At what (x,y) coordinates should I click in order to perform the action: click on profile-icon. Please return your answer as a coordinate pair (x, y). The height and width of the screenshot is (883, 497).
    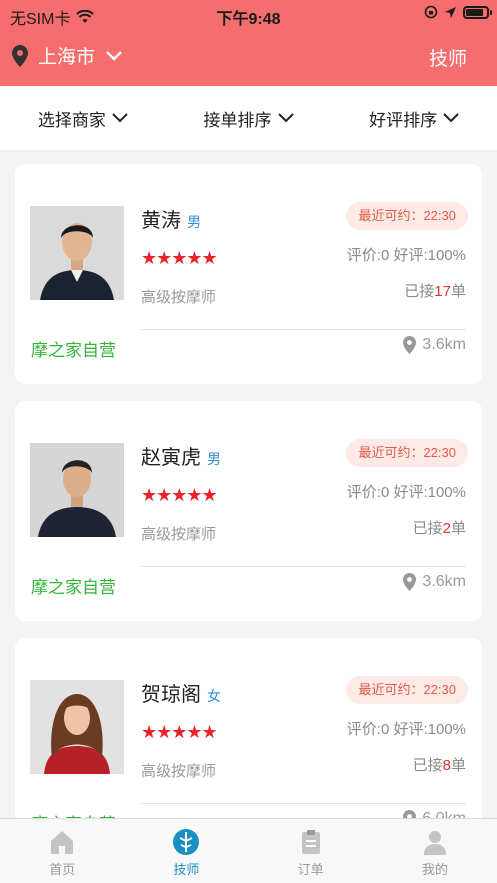
    Looking at the image, I should click on (434, 843).